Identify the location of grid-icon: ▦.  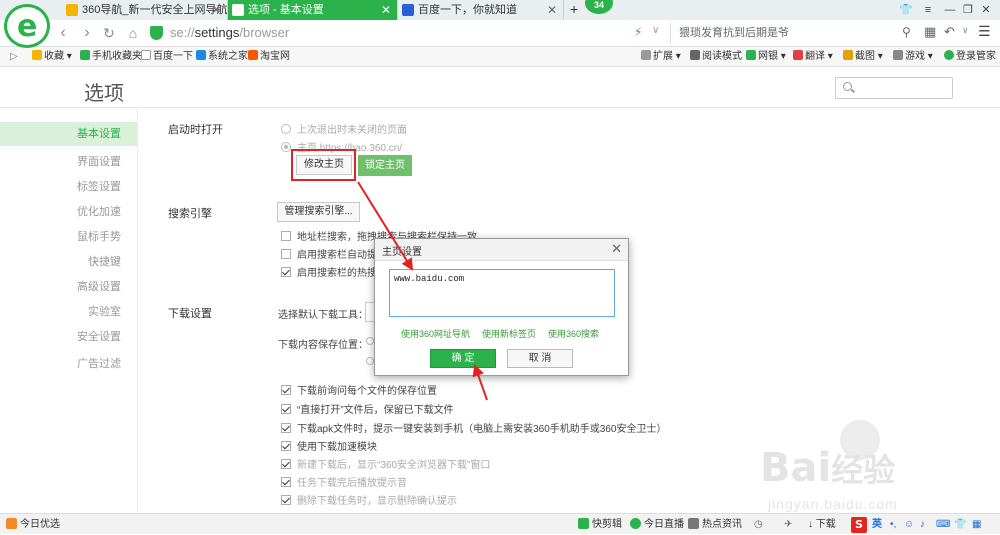
(930, 32).